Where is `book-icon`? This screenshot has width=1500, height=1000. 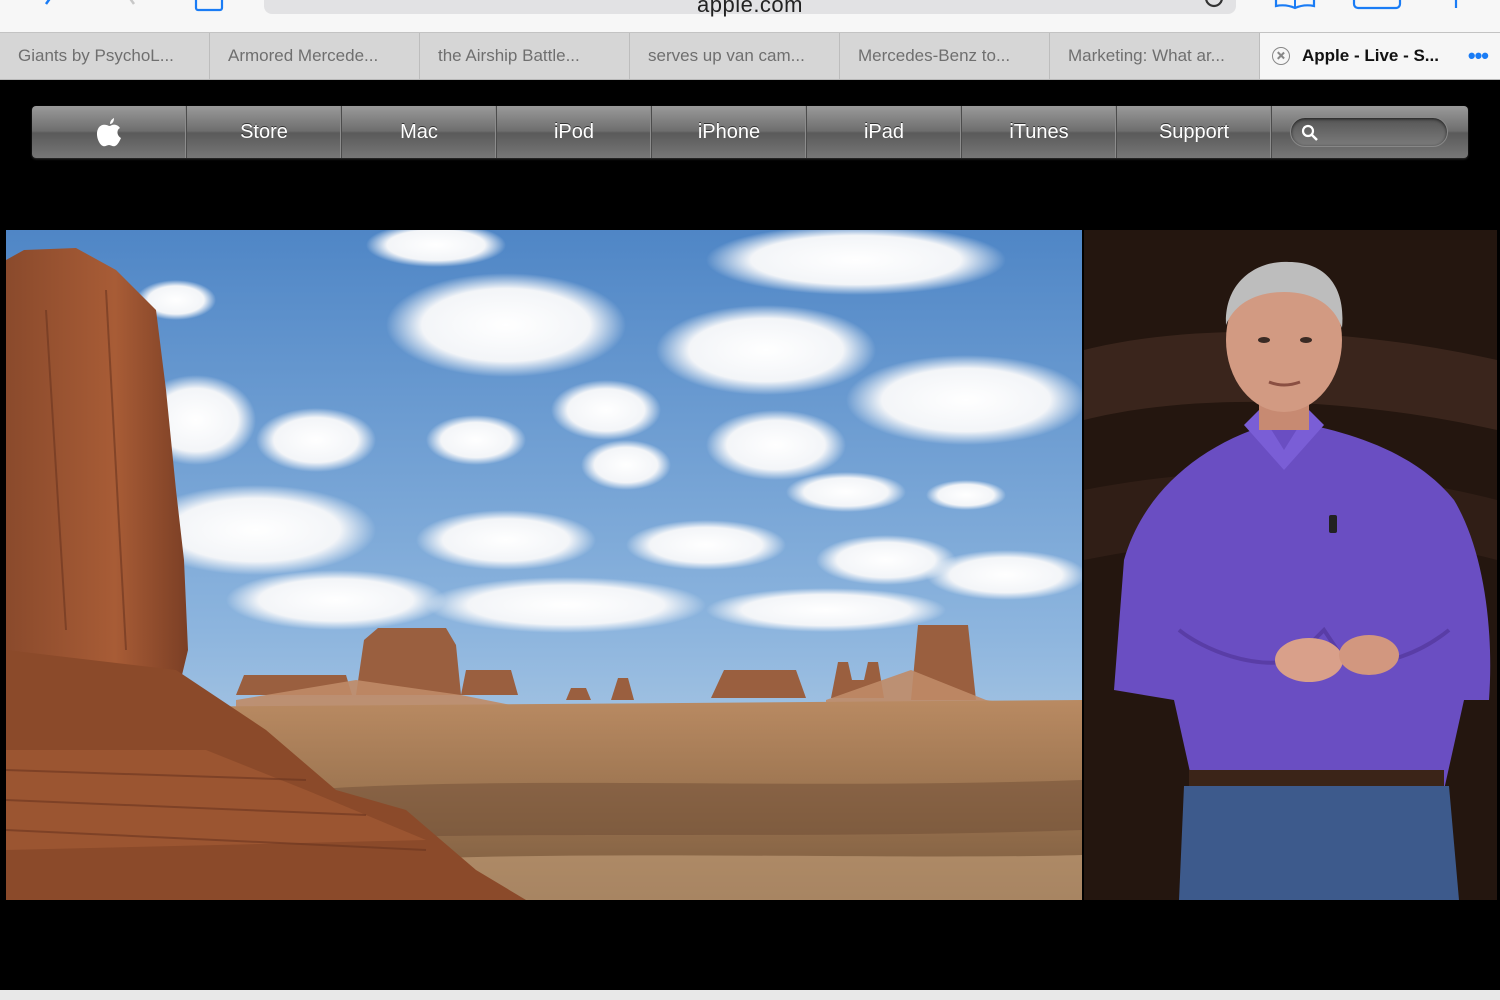
book-icon is located at coordinates (1295, 5).